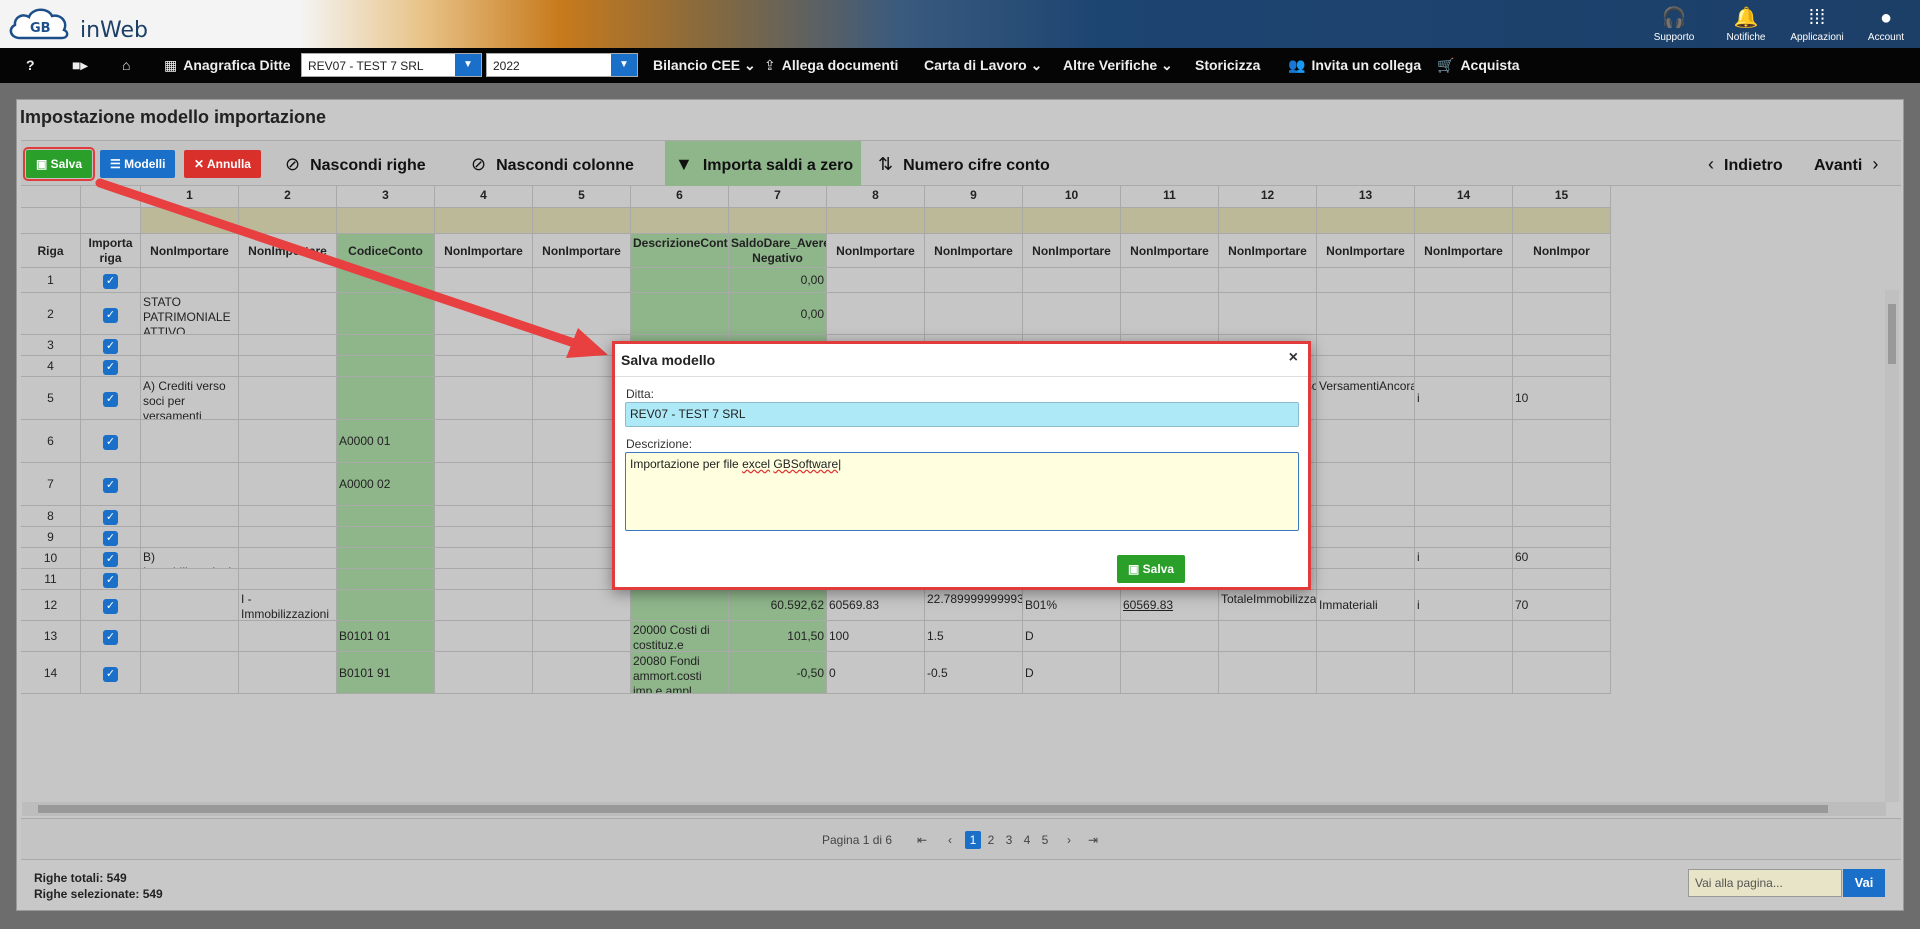 The image size is (1920, 929). What do you see at coordinates (680, 251) in the screenshot?
I see `column-header: DescrizioneConto` at bounding box center [680, 251].